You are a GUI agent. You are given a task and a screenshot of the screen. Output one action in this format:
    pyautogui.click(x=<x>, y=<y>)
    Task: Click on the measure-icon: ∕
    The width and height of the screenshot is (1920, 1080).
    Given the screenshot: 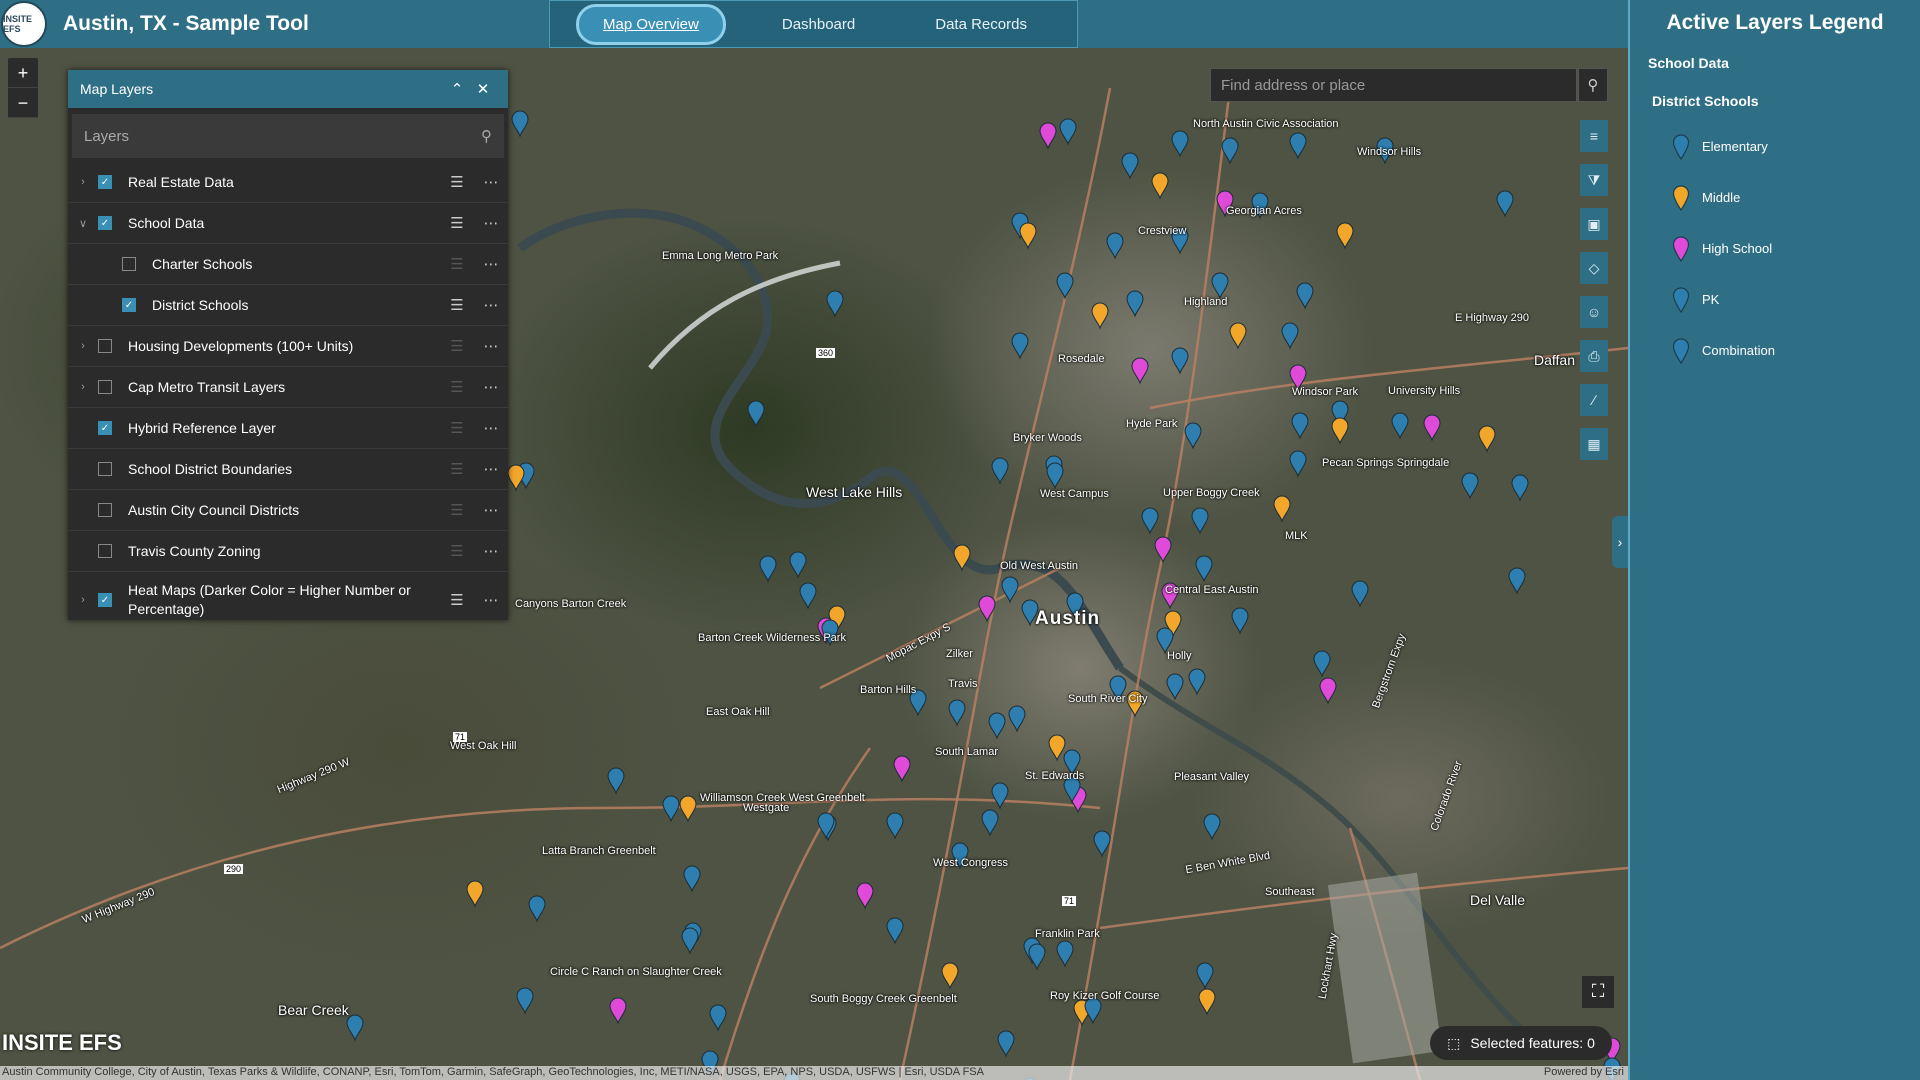 What is the action you would take?
    pyautogui.click(x=1594, y=400)
    